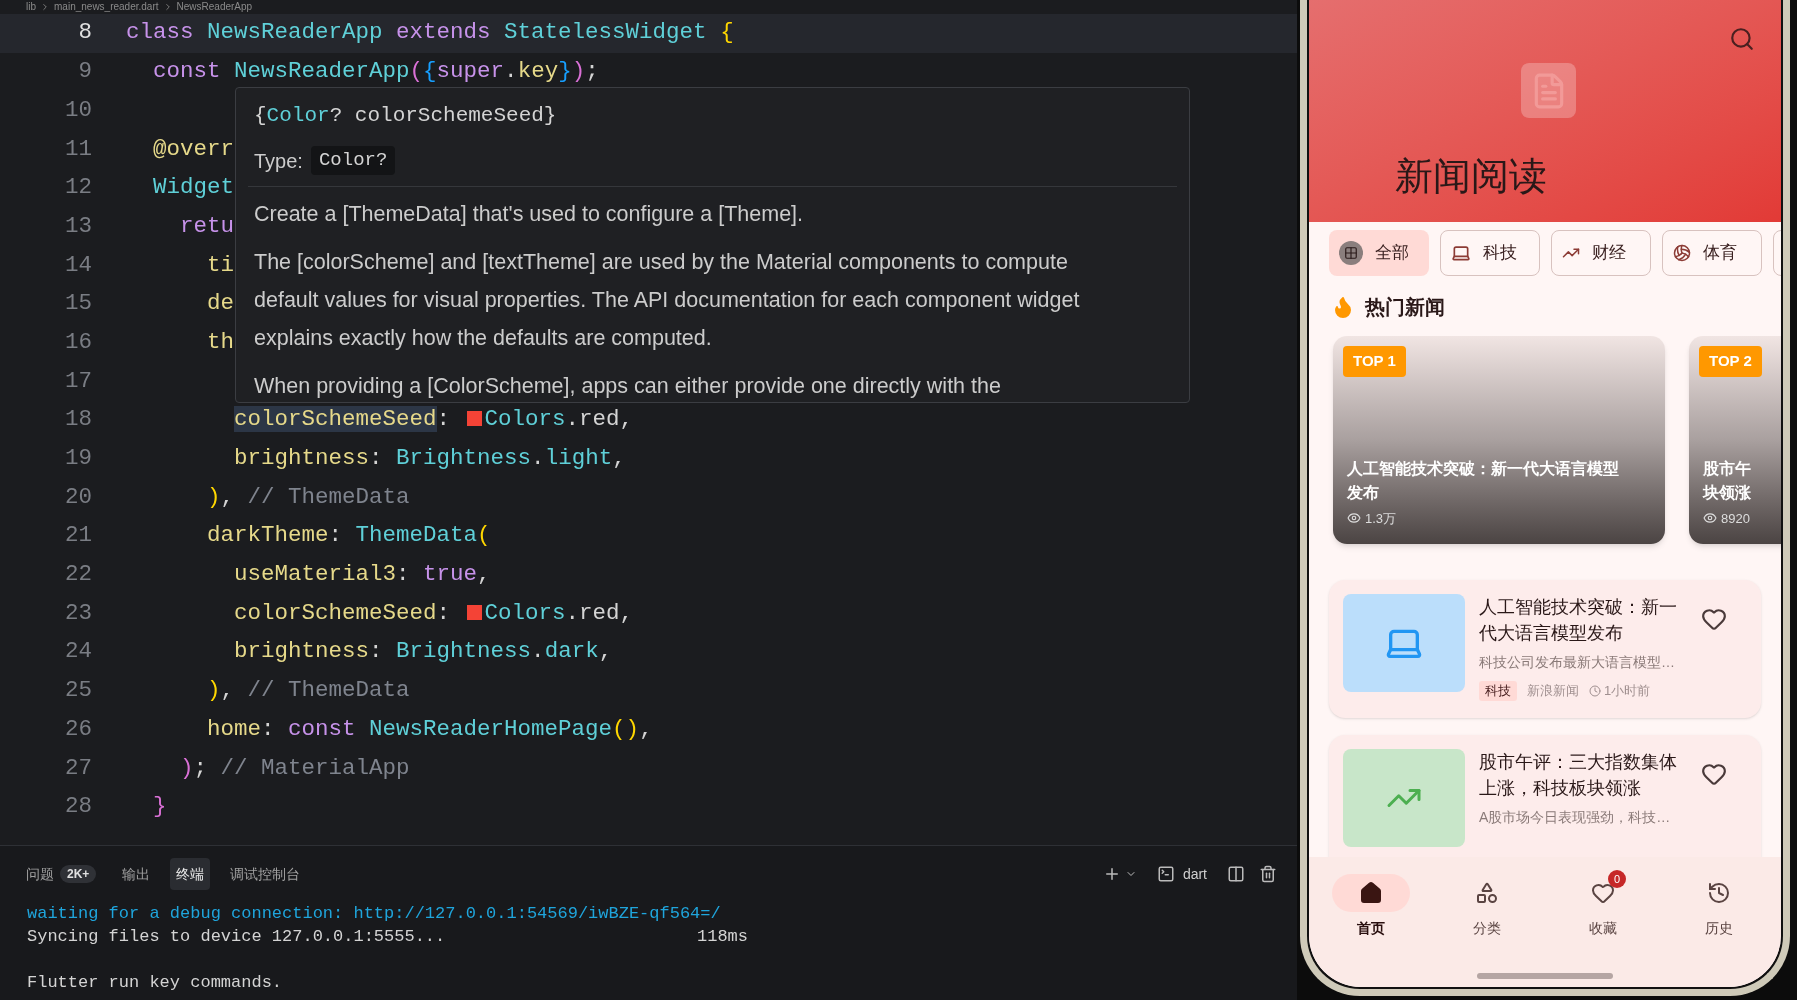 This screenshot has height=1000, width=1797. I want to click on history-icon, so click(1719, 893).